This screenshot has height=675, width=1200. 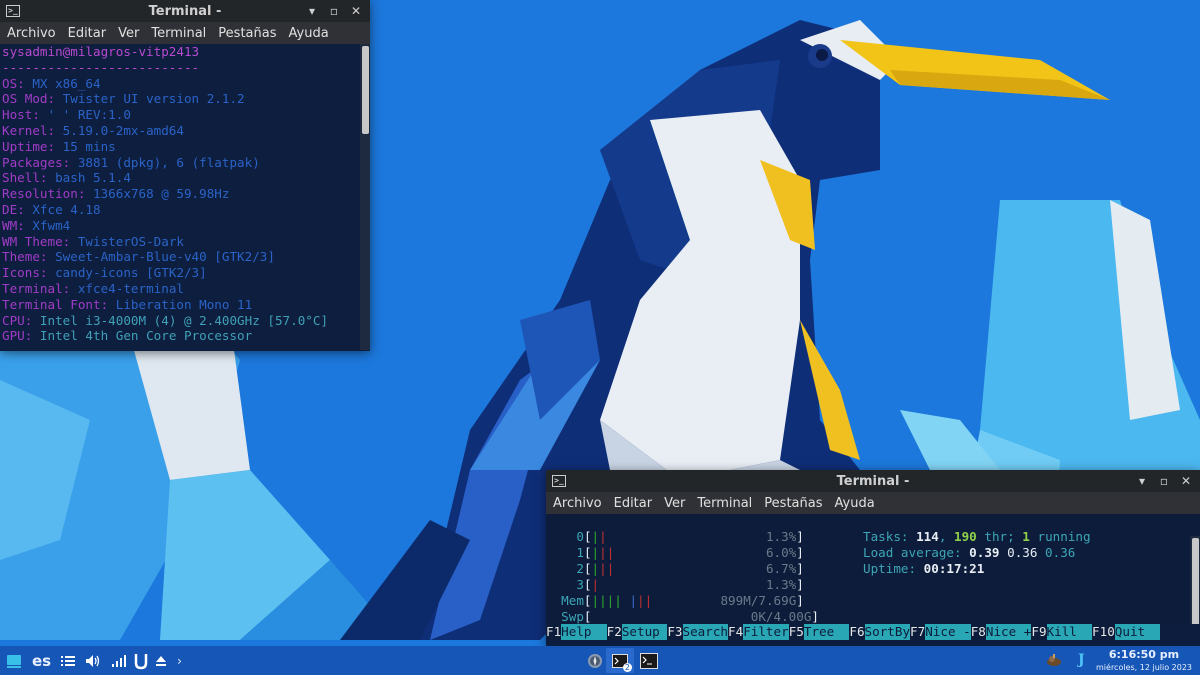 What do you see at coordinates (165, 162) in the screenshot?
I see `info-value: 3881 (dpkg), 6 (flatpak)` at bounding box center [165, 162].